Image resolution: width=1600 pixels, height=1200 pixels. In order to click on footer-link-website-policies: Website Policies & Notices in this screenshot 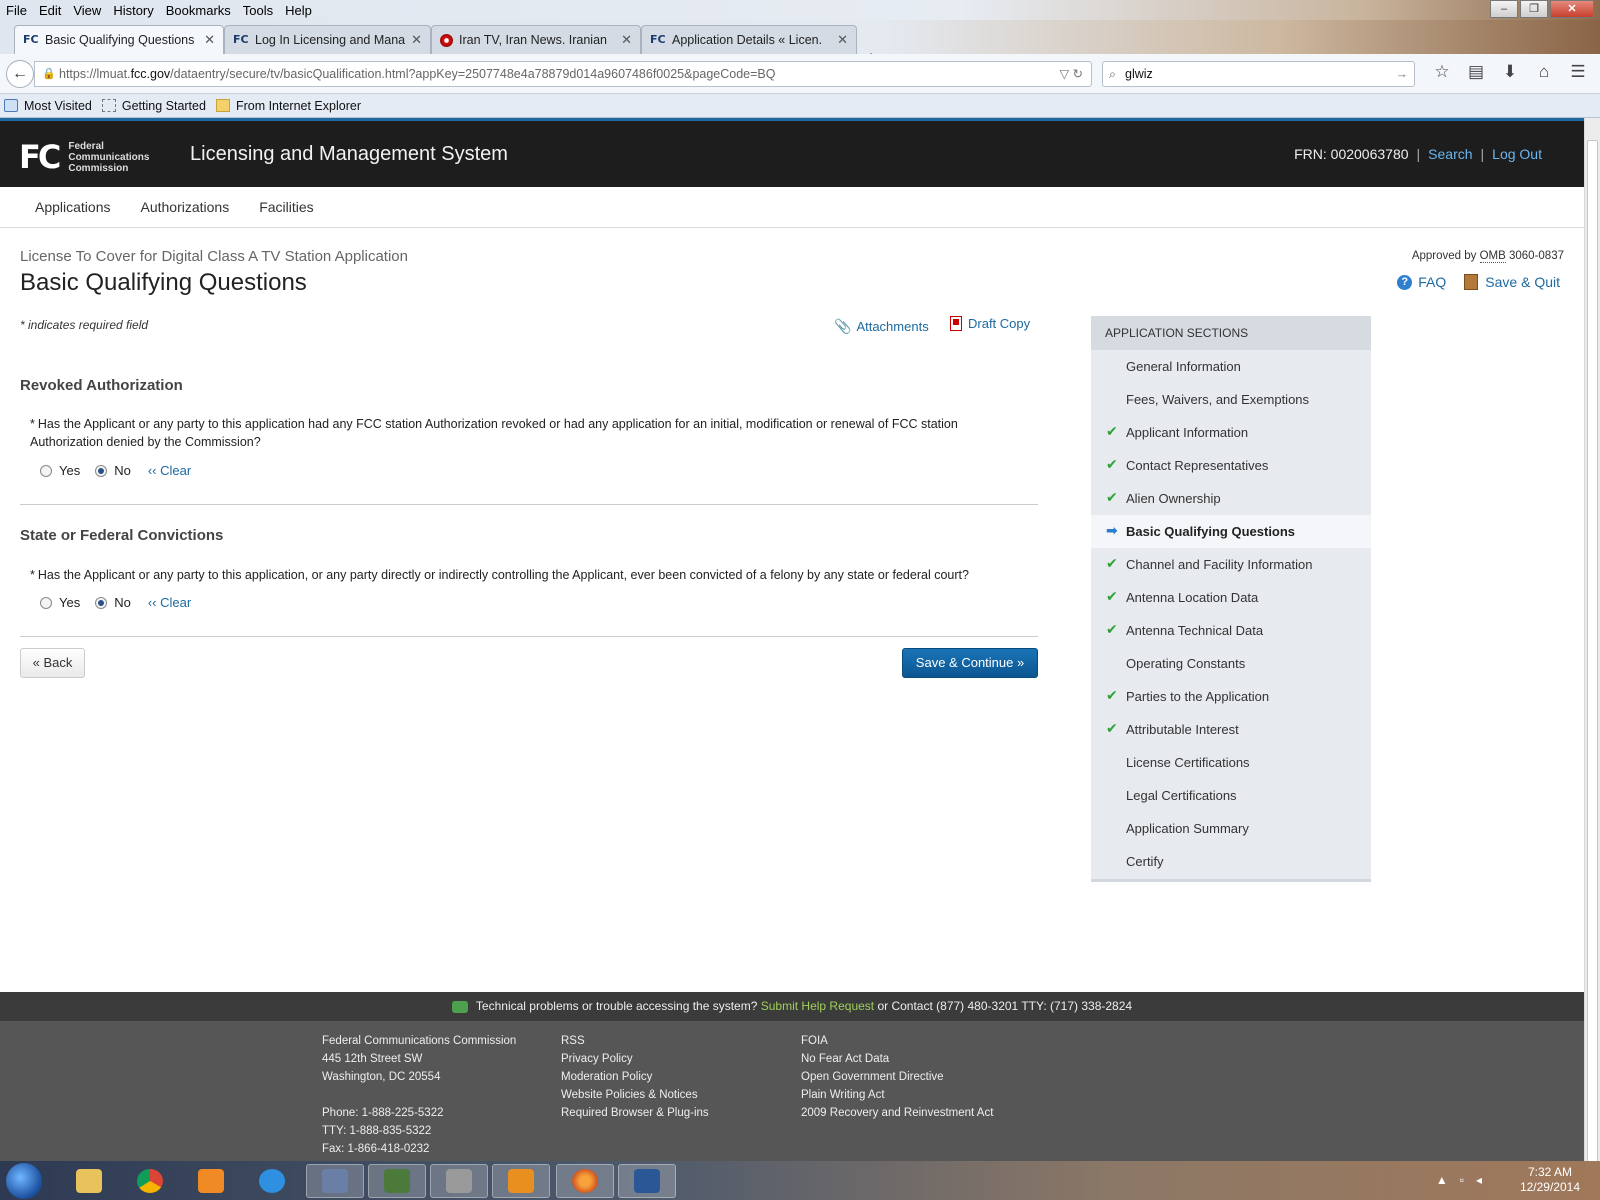, I will do `click(635, 1095)`.